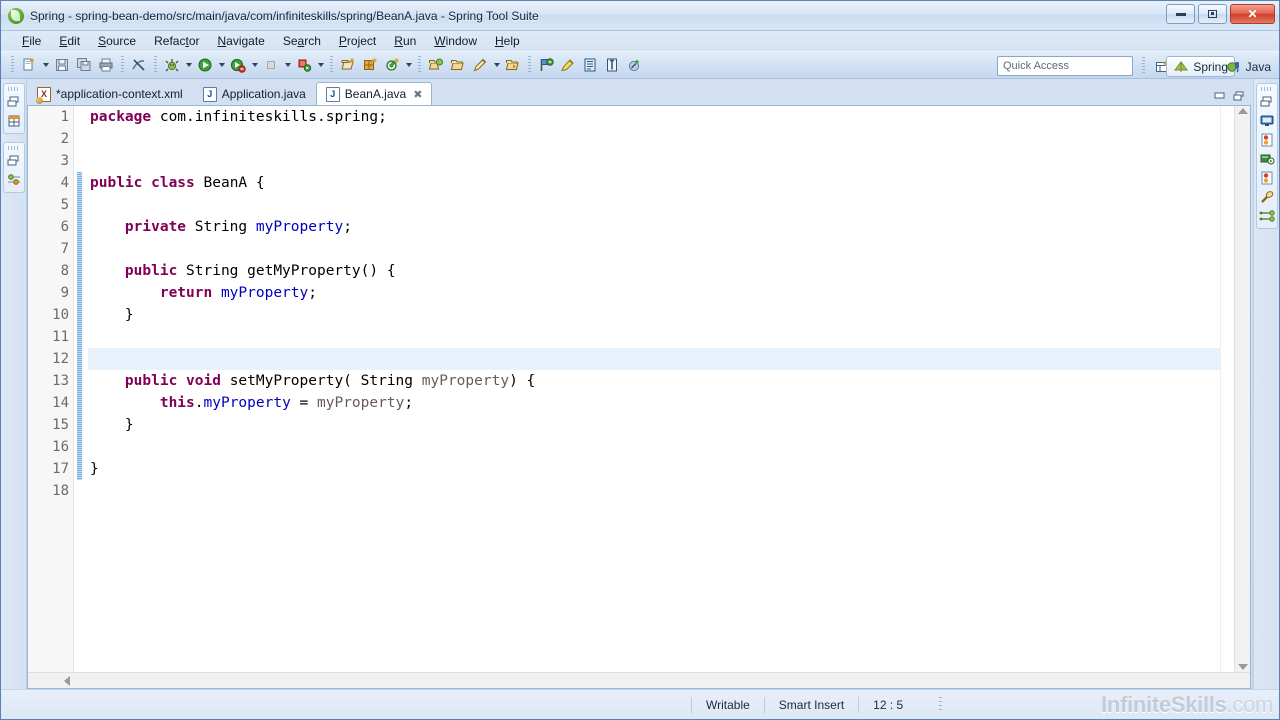 This screenshot has width=1280, height=720. Describe the element at coordinates (1252, 14) in the screenshot. I see `close-button: ✕` at that location.